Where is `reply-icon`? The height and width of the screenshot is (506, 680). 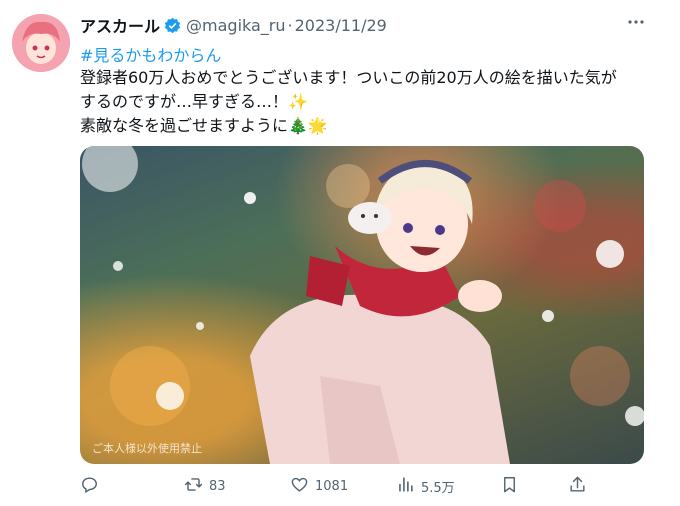
reply-icon is located at coordinates (89, 486).